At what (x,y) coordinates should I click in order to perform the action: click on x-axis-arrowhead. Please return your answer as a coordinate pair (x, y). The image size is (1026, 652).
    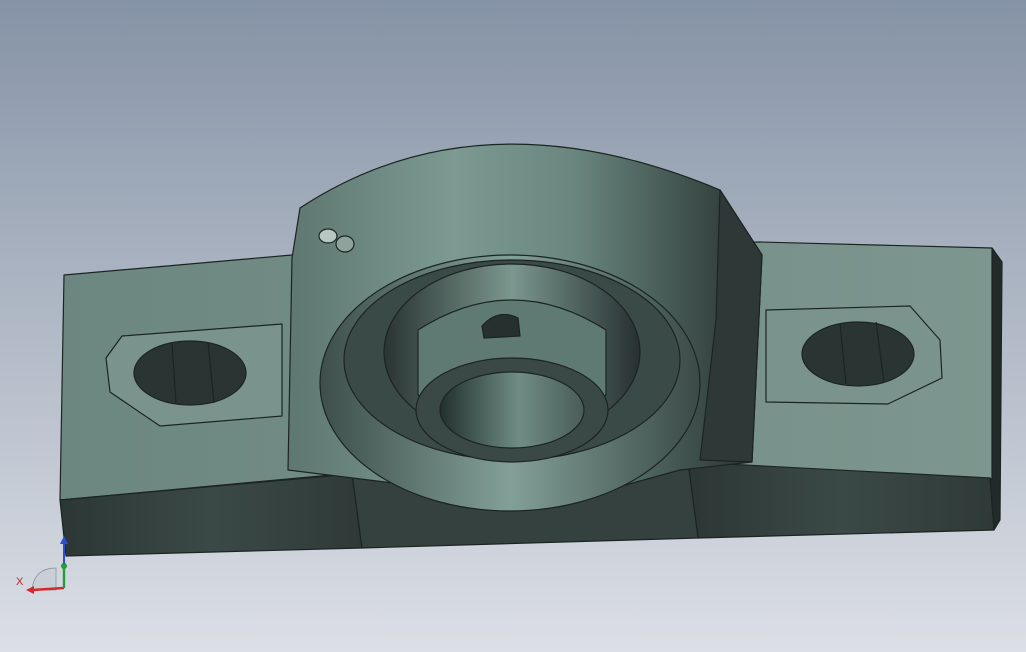
    Looking at the image, I should click on (30, 590).